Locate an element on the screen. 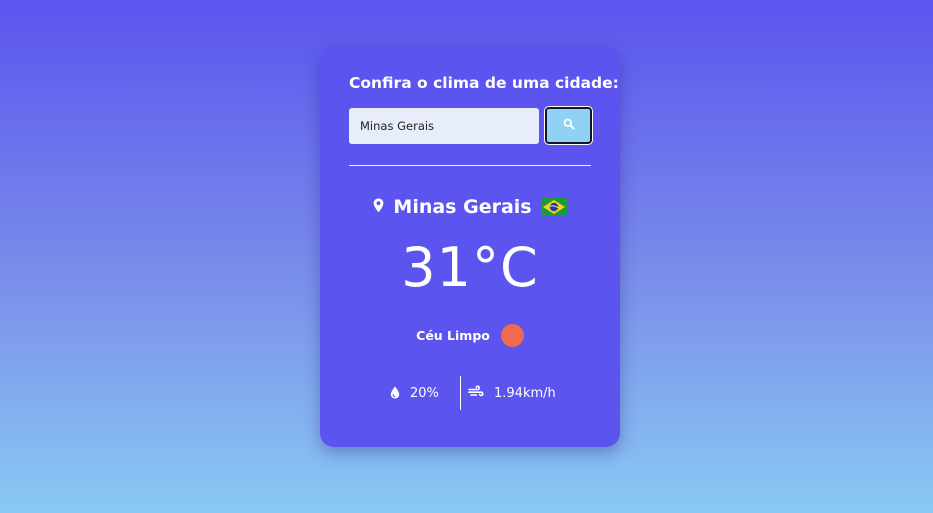 The height and width of the screenshot is (513, 933). search-heading: Confira o clima de uma cidade: is located at coordinates (484, 83).